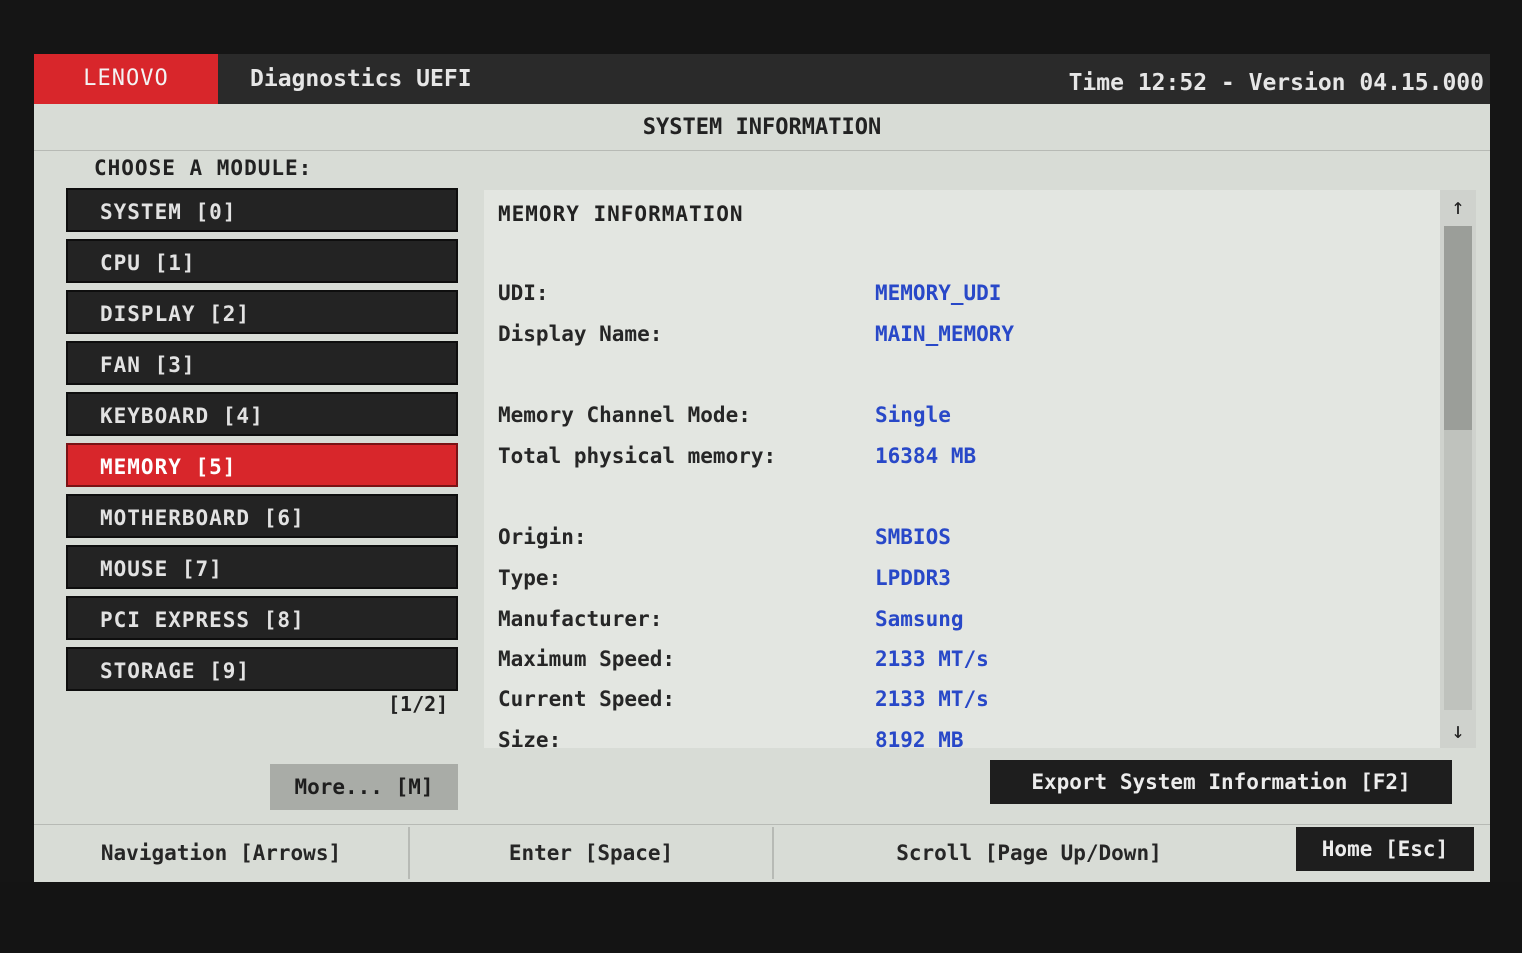  Describe the element at coordinates (361, 79) in the screenshot. I see `app-title: Diagnostics UEFI` at that location.